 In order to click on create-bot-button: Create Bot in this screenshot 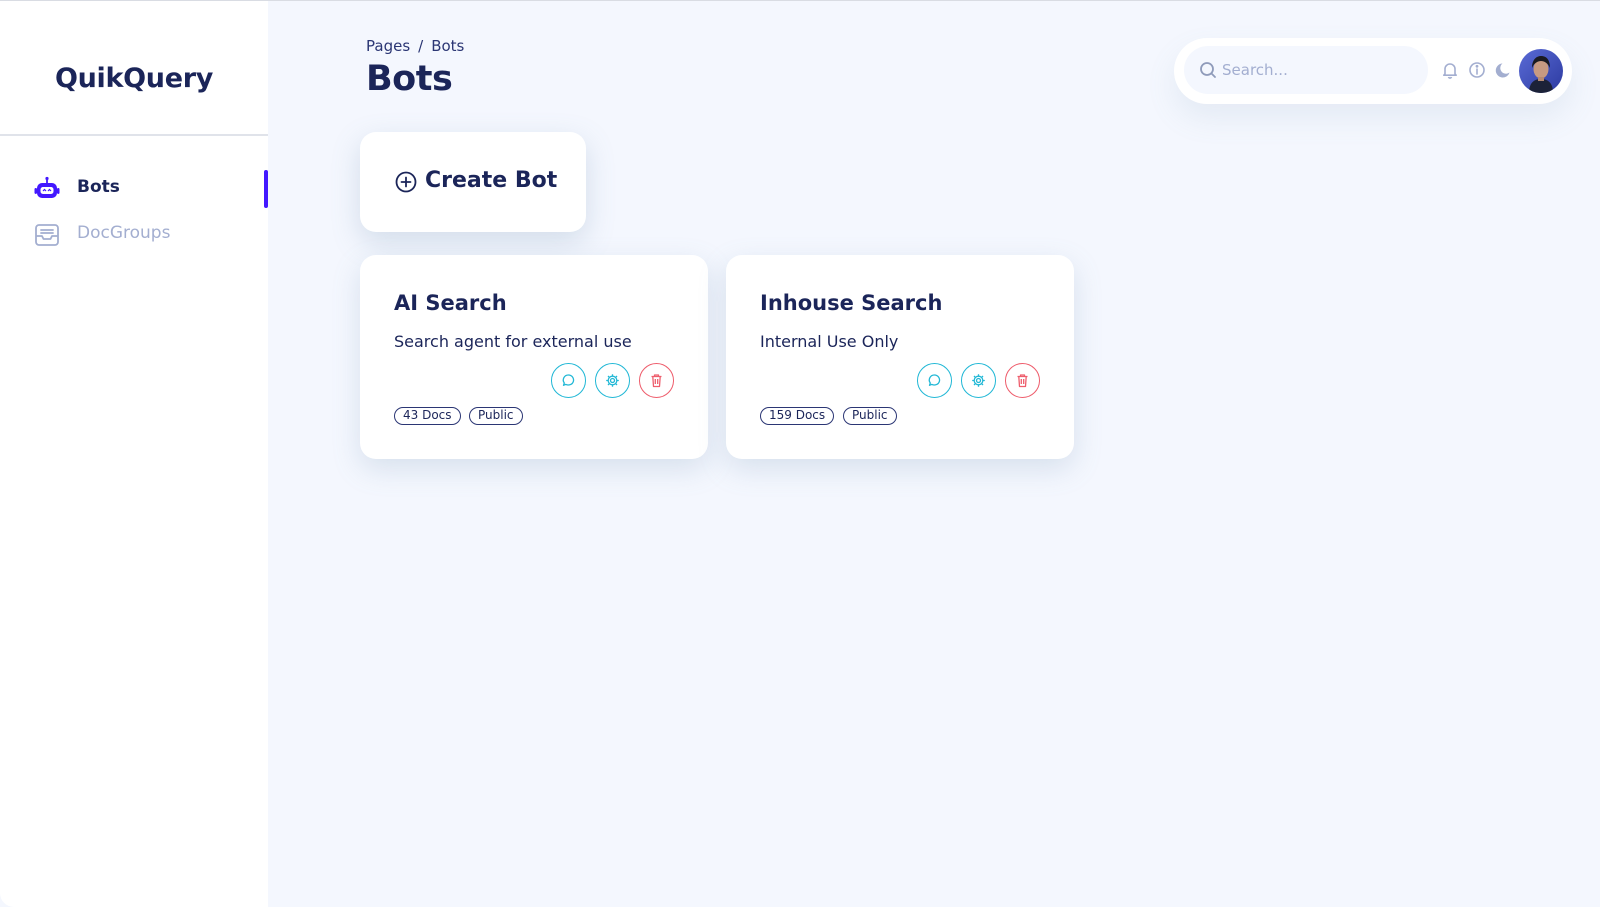, I will do `click(473, 182)`.